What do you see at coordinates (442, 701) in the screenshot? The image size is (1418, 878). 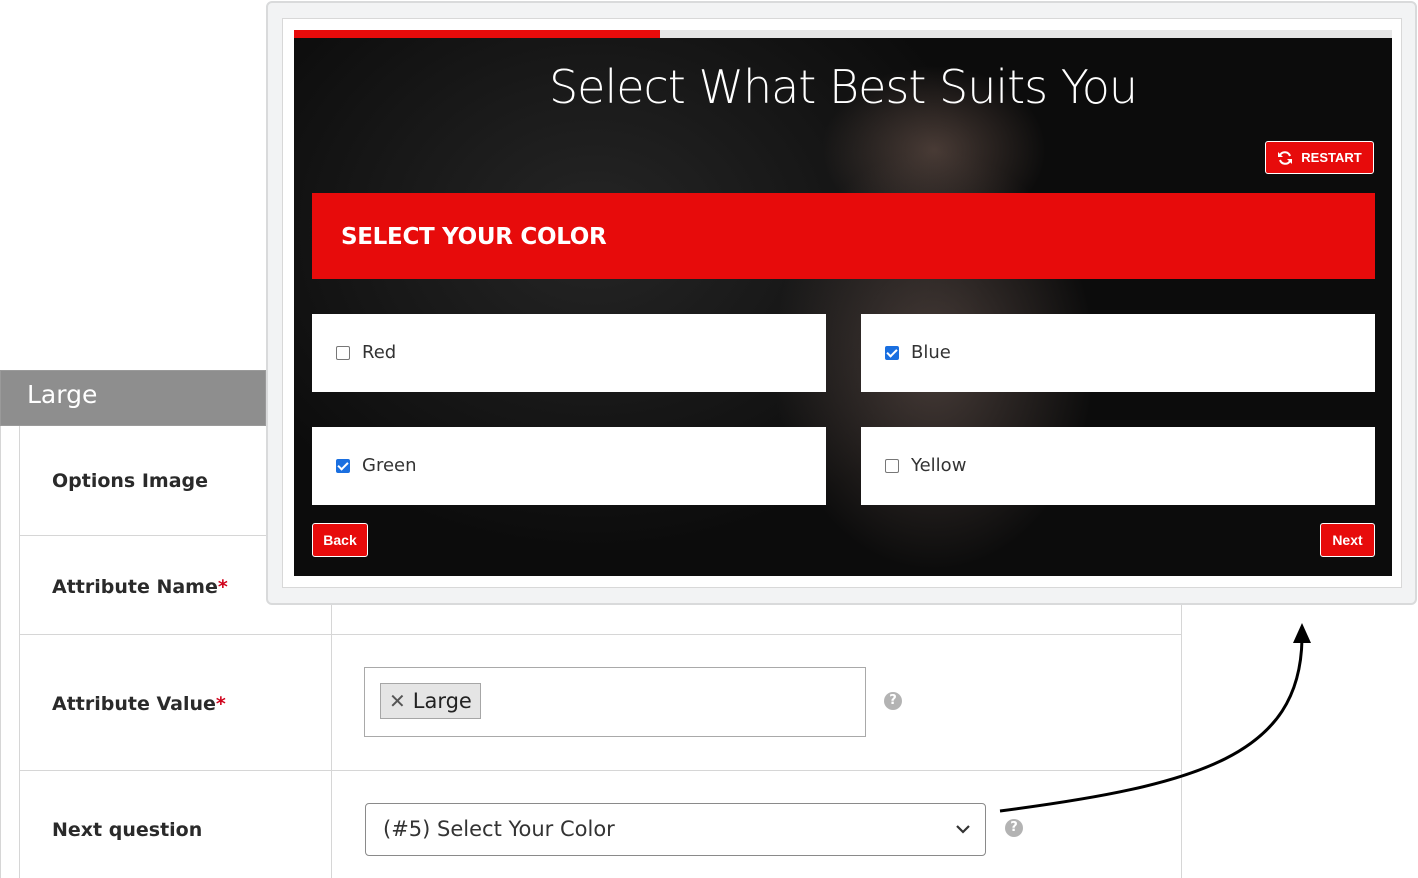 I see `tag-label: Large` at bounding box center [442, 701].